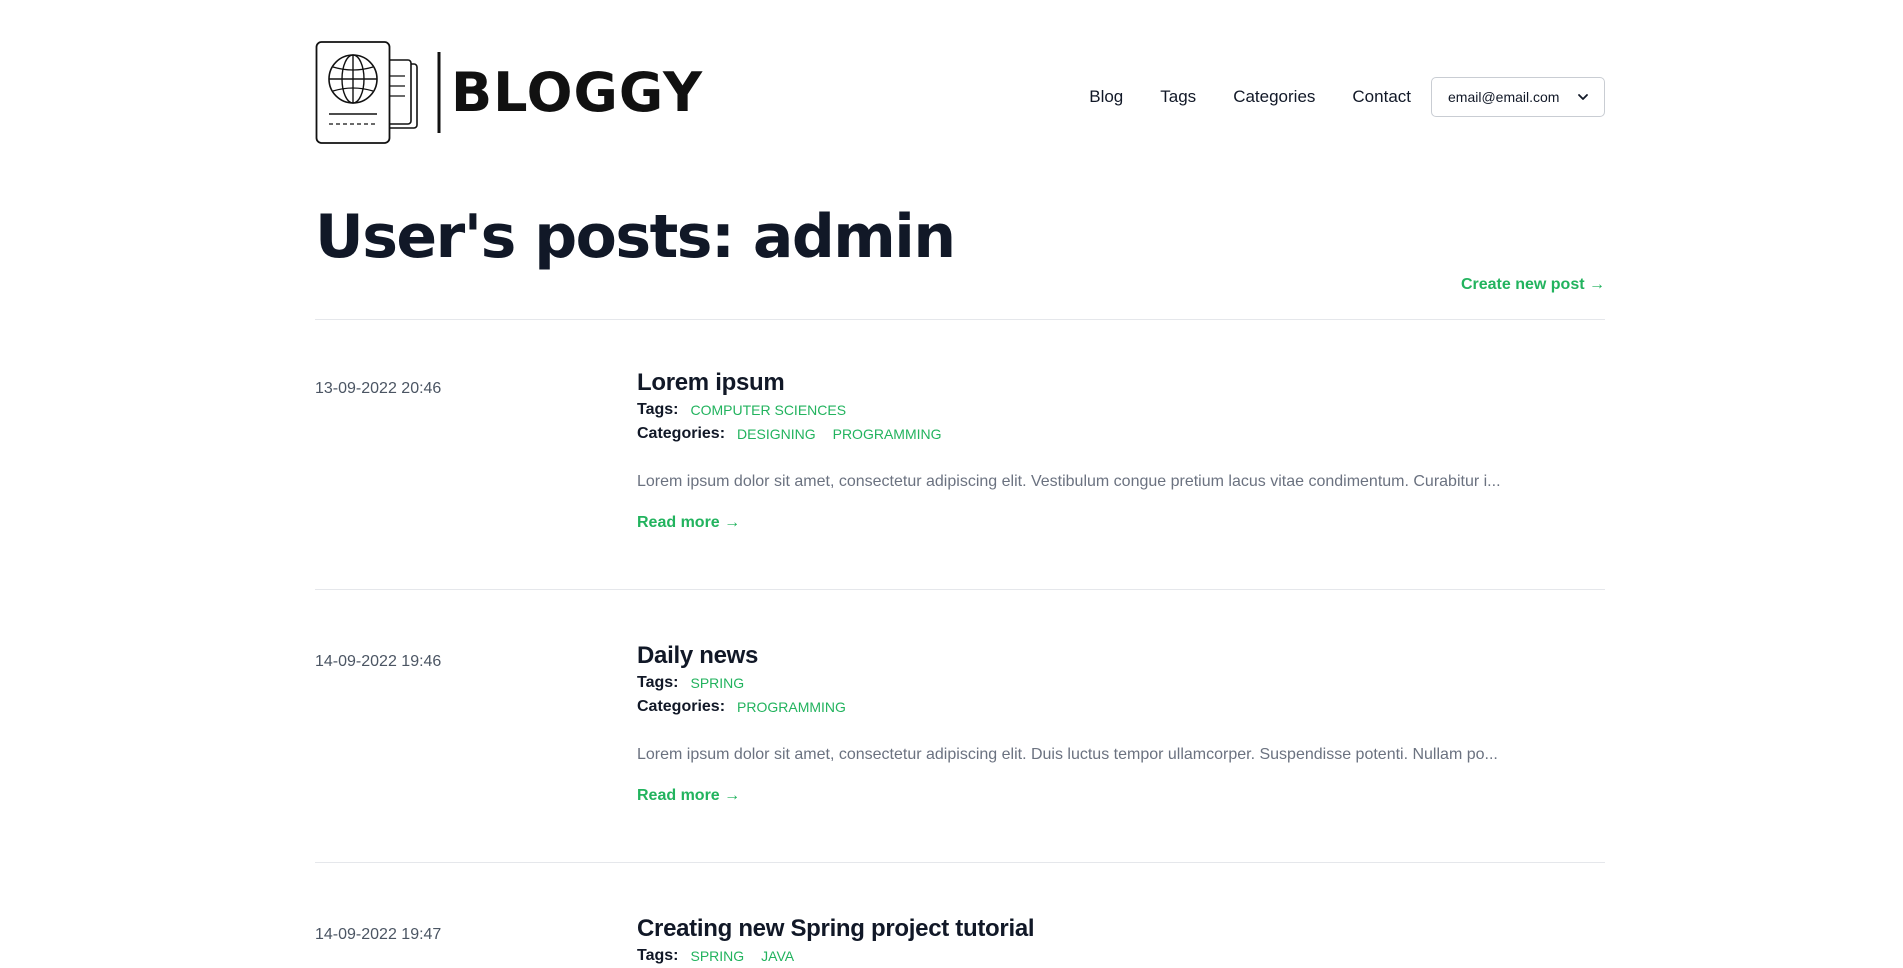 This screenshot has width=1903, height=968. I want to click on post-tags: Tags: COMPUTER SCIENCES, so click(1121, 410).